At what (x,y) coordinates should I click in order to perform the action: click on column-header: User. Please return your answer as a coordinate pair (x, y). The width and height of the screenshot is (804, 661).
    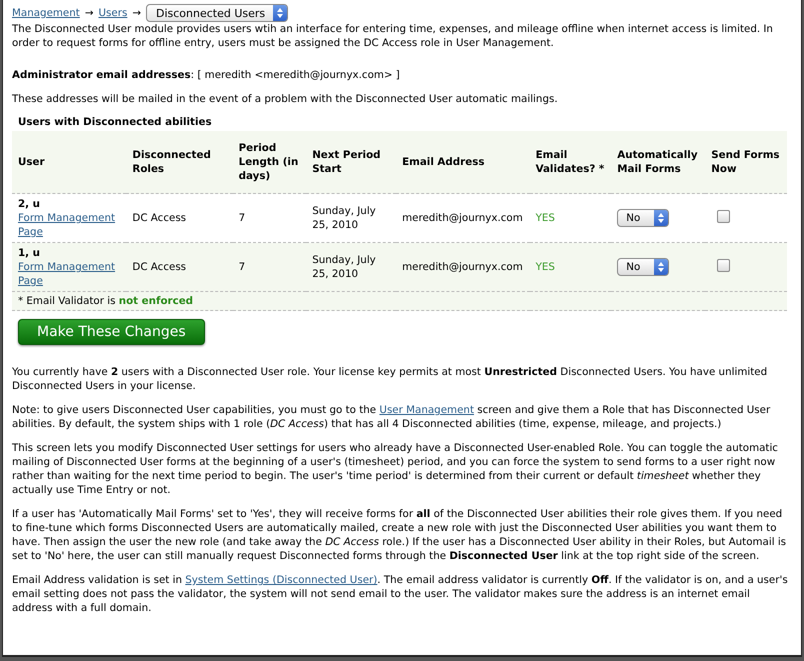
    Looking at the image, I should click on (69, 162).